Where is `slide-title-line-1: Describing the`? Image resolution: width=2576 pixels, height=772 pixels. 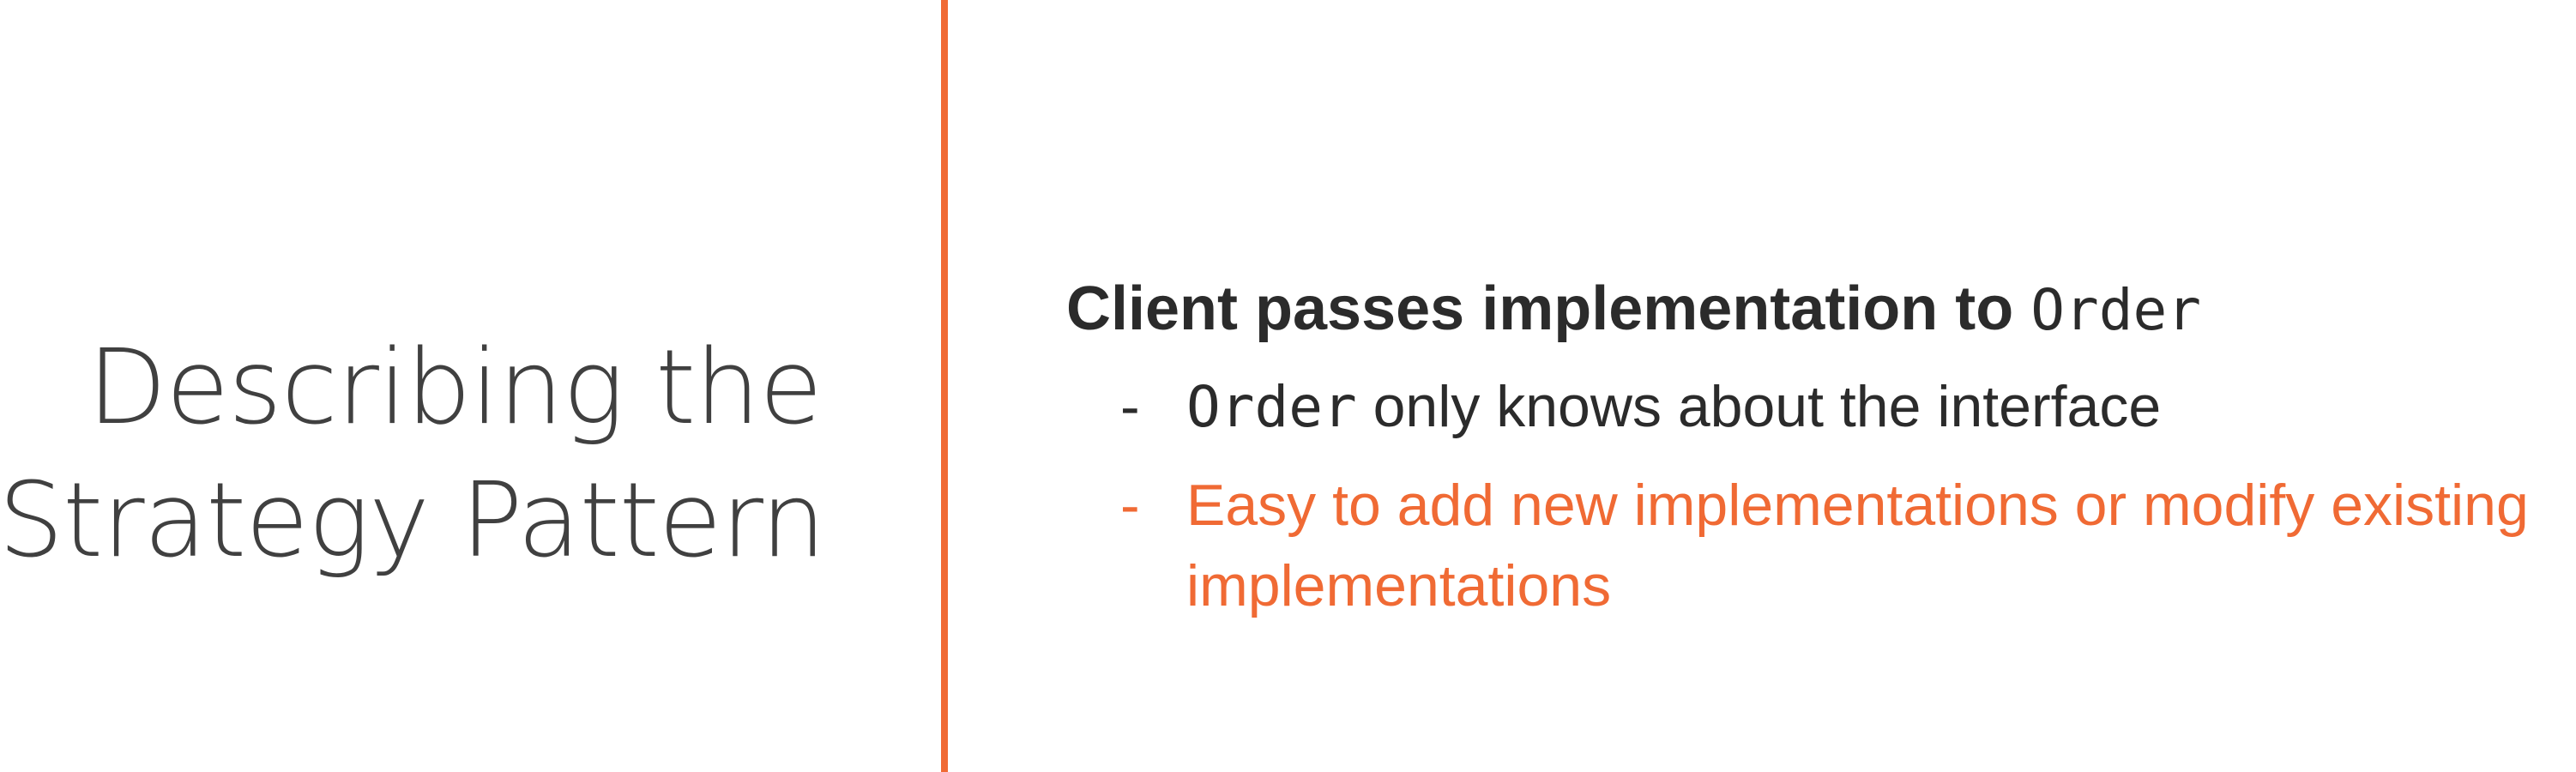
slide-title-line-1: Describing the is located at coordinates (455, 388).